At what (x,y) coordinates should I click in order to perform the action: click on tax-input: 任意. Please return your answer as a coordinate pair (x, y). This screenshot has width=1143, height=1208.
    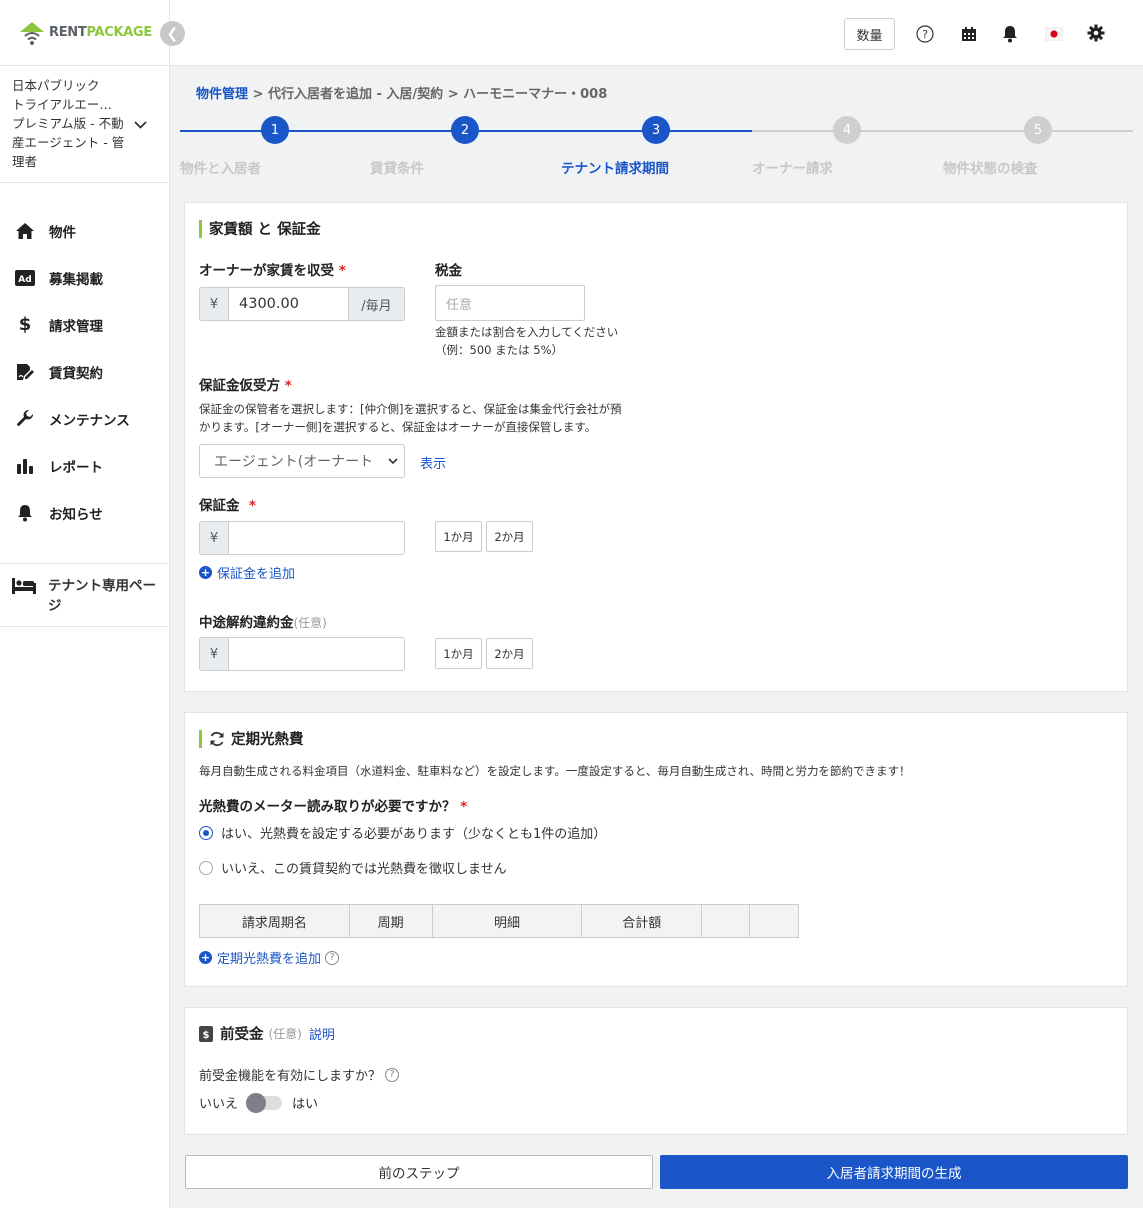
    Looking at the image, I should click on (510, 303).